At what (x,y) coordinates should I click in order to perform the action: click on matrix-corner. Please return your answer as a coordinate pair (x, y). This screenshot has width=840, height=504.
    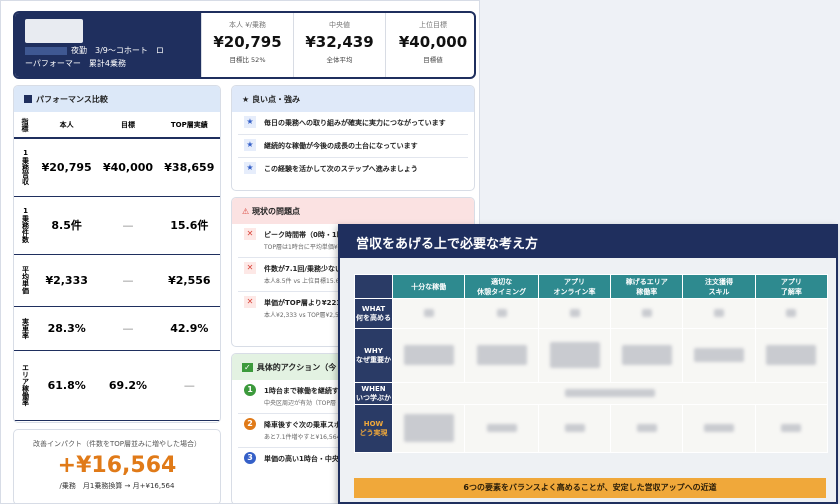
    Looking at the image, I should click on (373, 286).